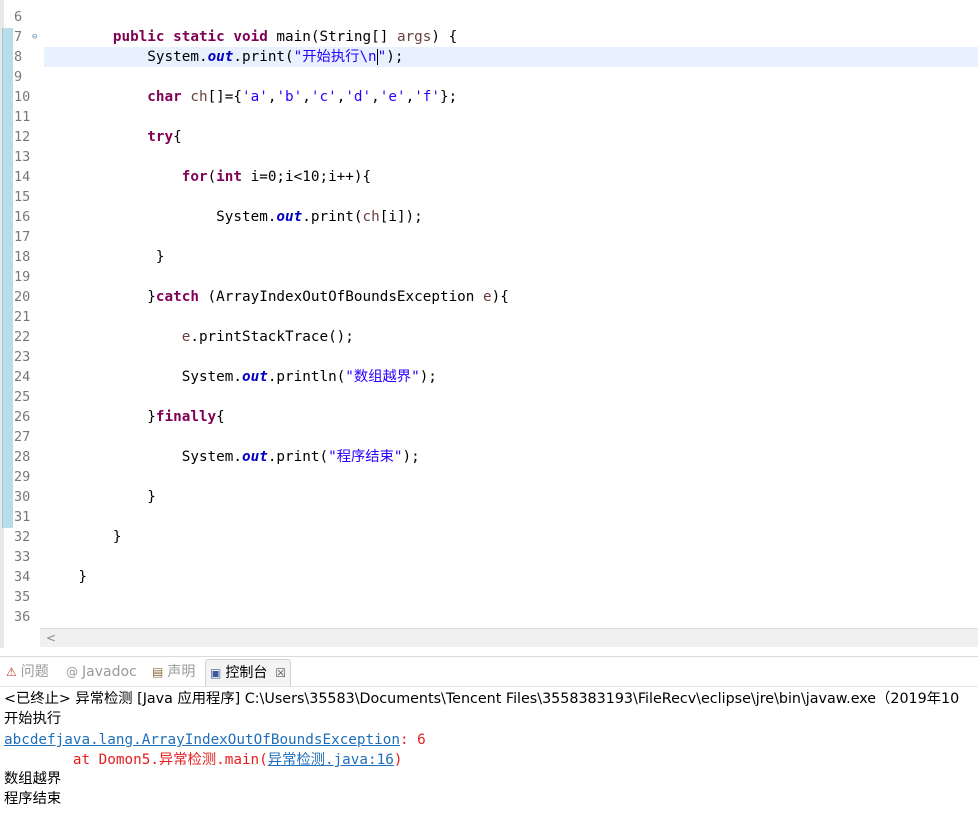 This screenshot has width=978, height=821. I want to click on line-number: 14, so click(22, 177).